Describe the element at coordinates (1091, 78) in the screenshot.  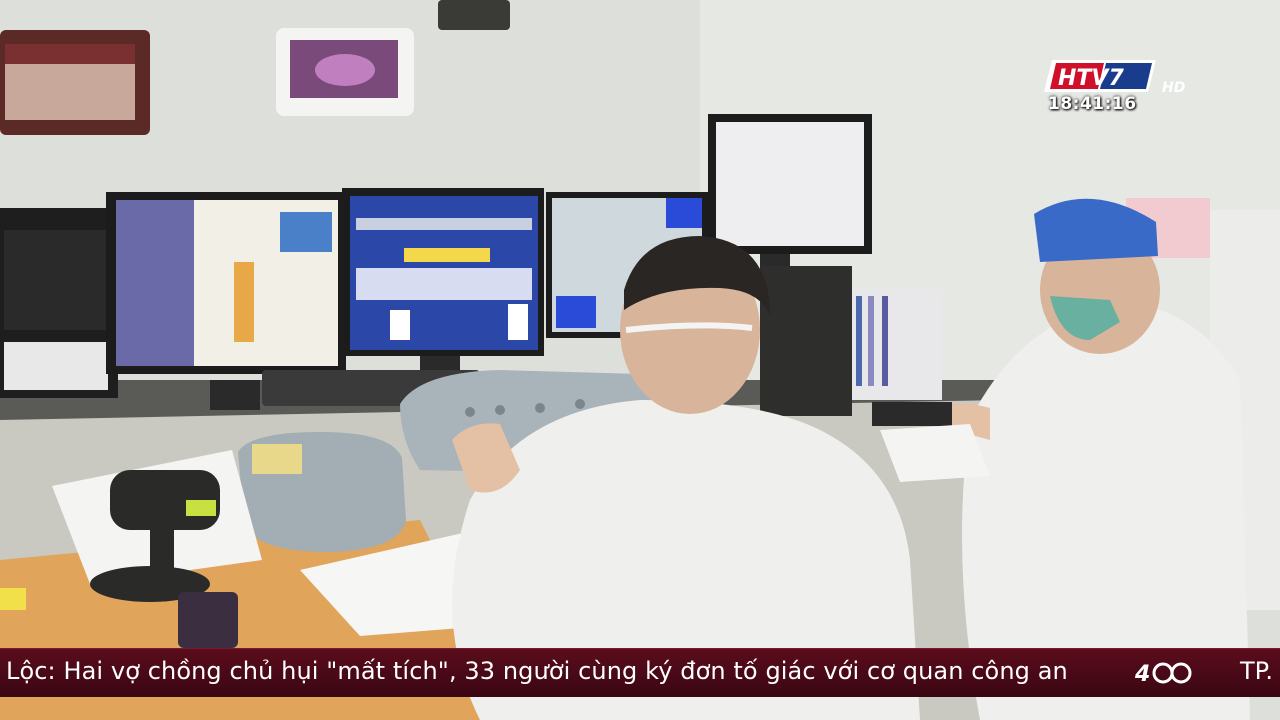
I see `svg-text: HTV7` at that location.